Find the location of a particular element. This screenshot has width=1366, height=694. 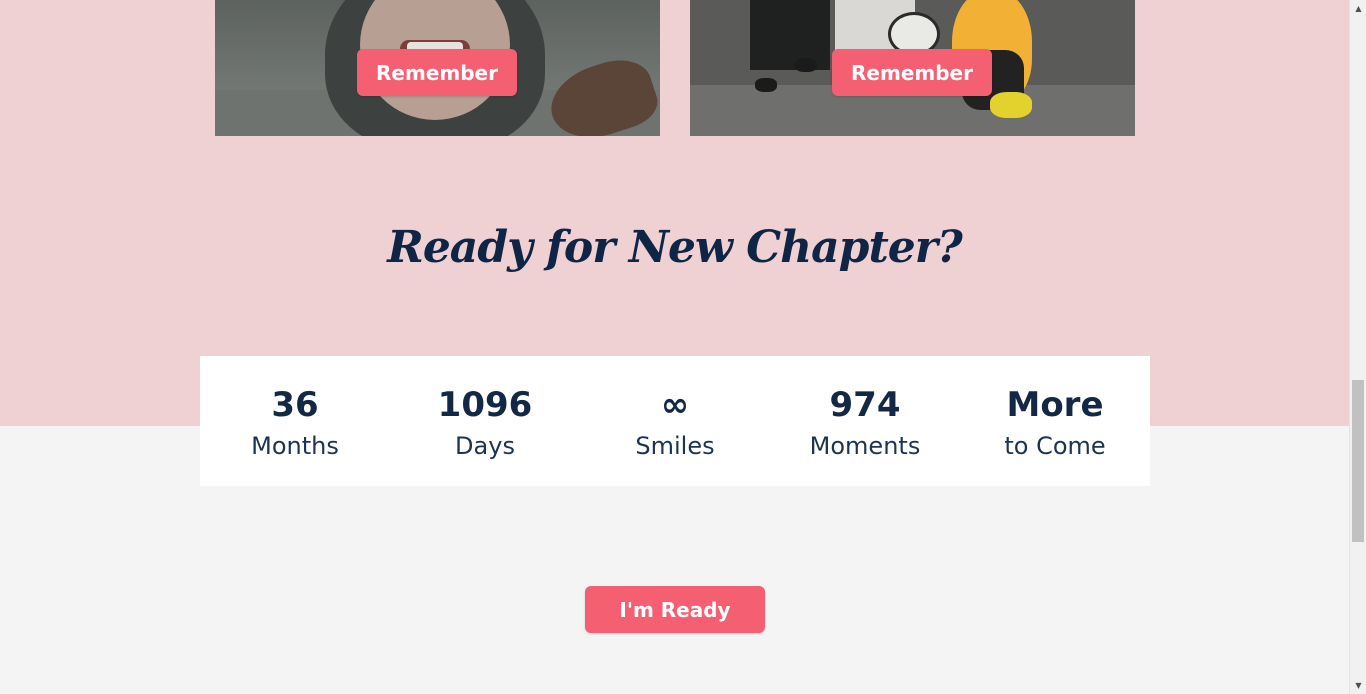

stat-months: 36 Months is located at coordinates (295, 421).